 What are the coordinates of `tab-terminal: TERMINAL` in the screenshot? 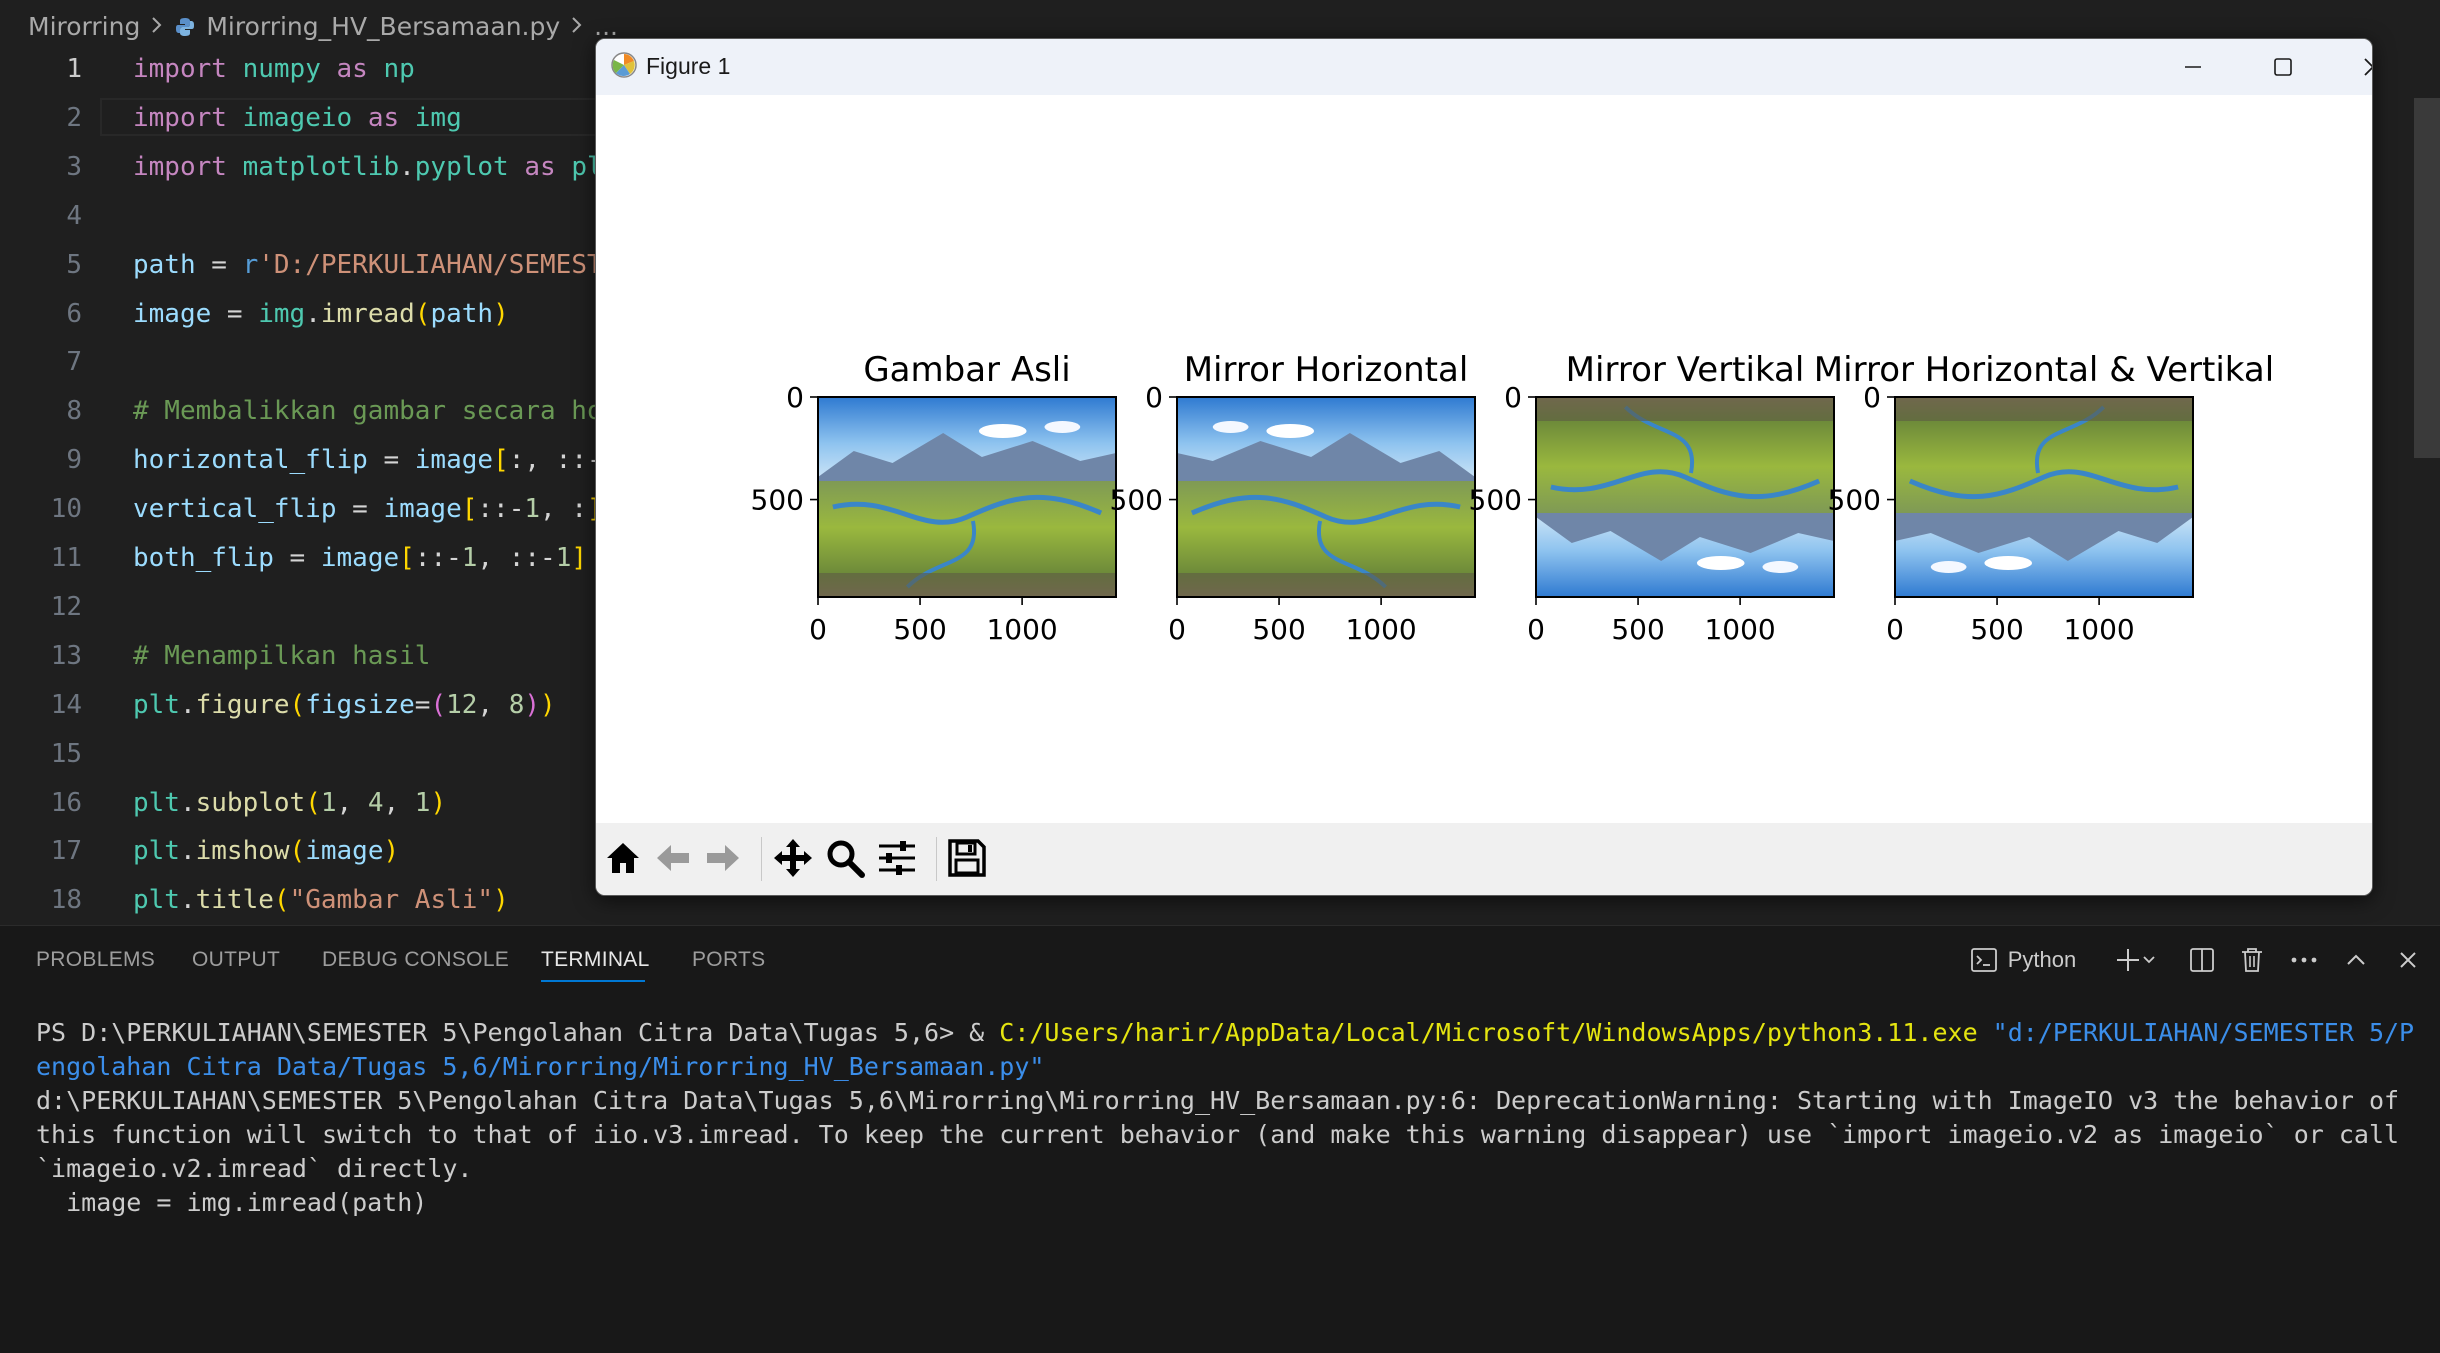 It's located at (595, 960).